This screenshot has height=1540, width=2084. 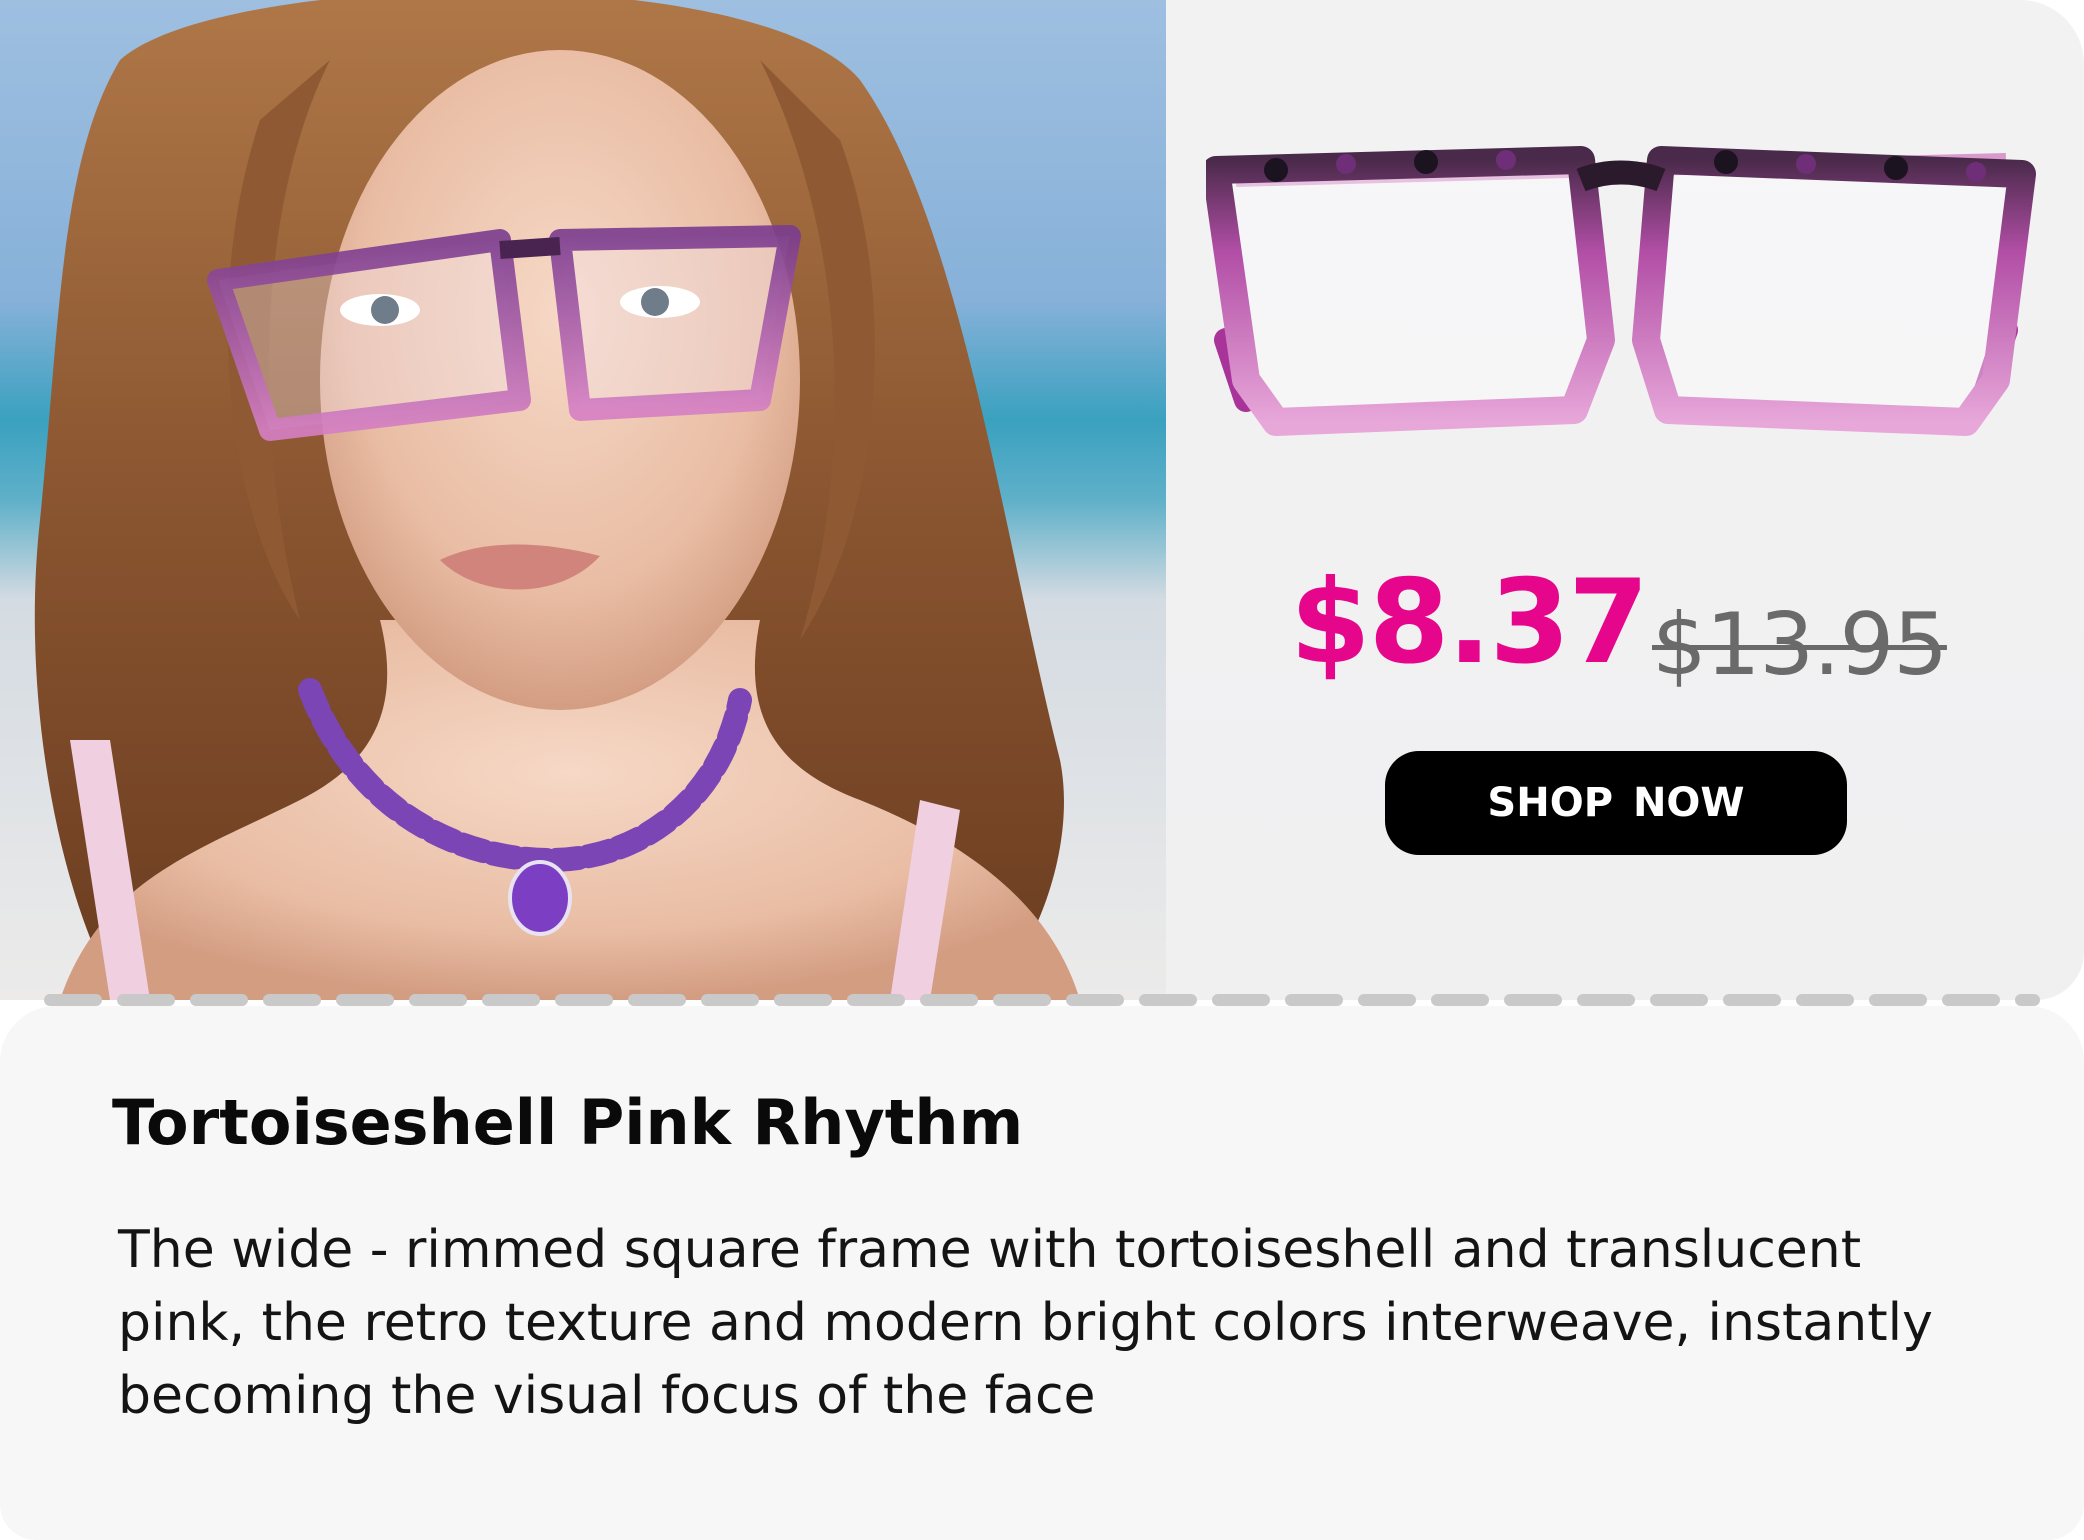 What do you see at coordinates (1042, 1000) in the screenshot?
I see `dashed-divider` at bounding box center [1042, 1000].